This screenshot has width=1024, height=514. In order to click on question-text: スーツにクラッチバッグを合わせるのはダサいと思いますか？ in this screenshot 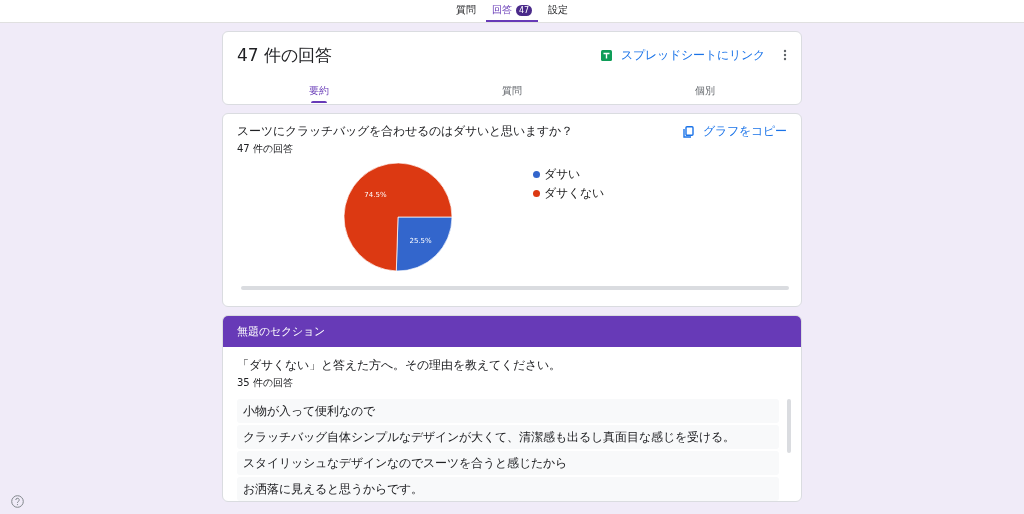, I will do `click(405, 131)`.